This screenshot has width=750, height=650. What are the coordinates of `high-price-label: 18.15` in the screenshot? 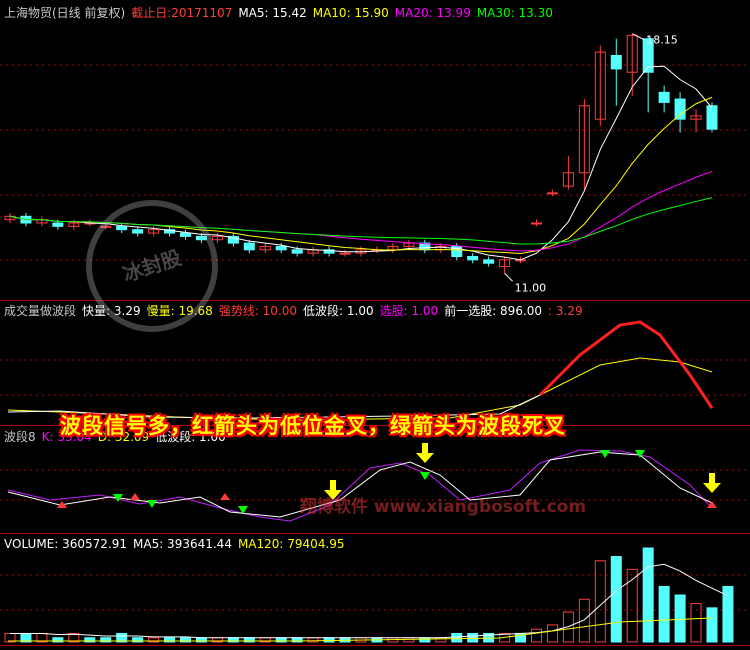 It's located at (662, 40).